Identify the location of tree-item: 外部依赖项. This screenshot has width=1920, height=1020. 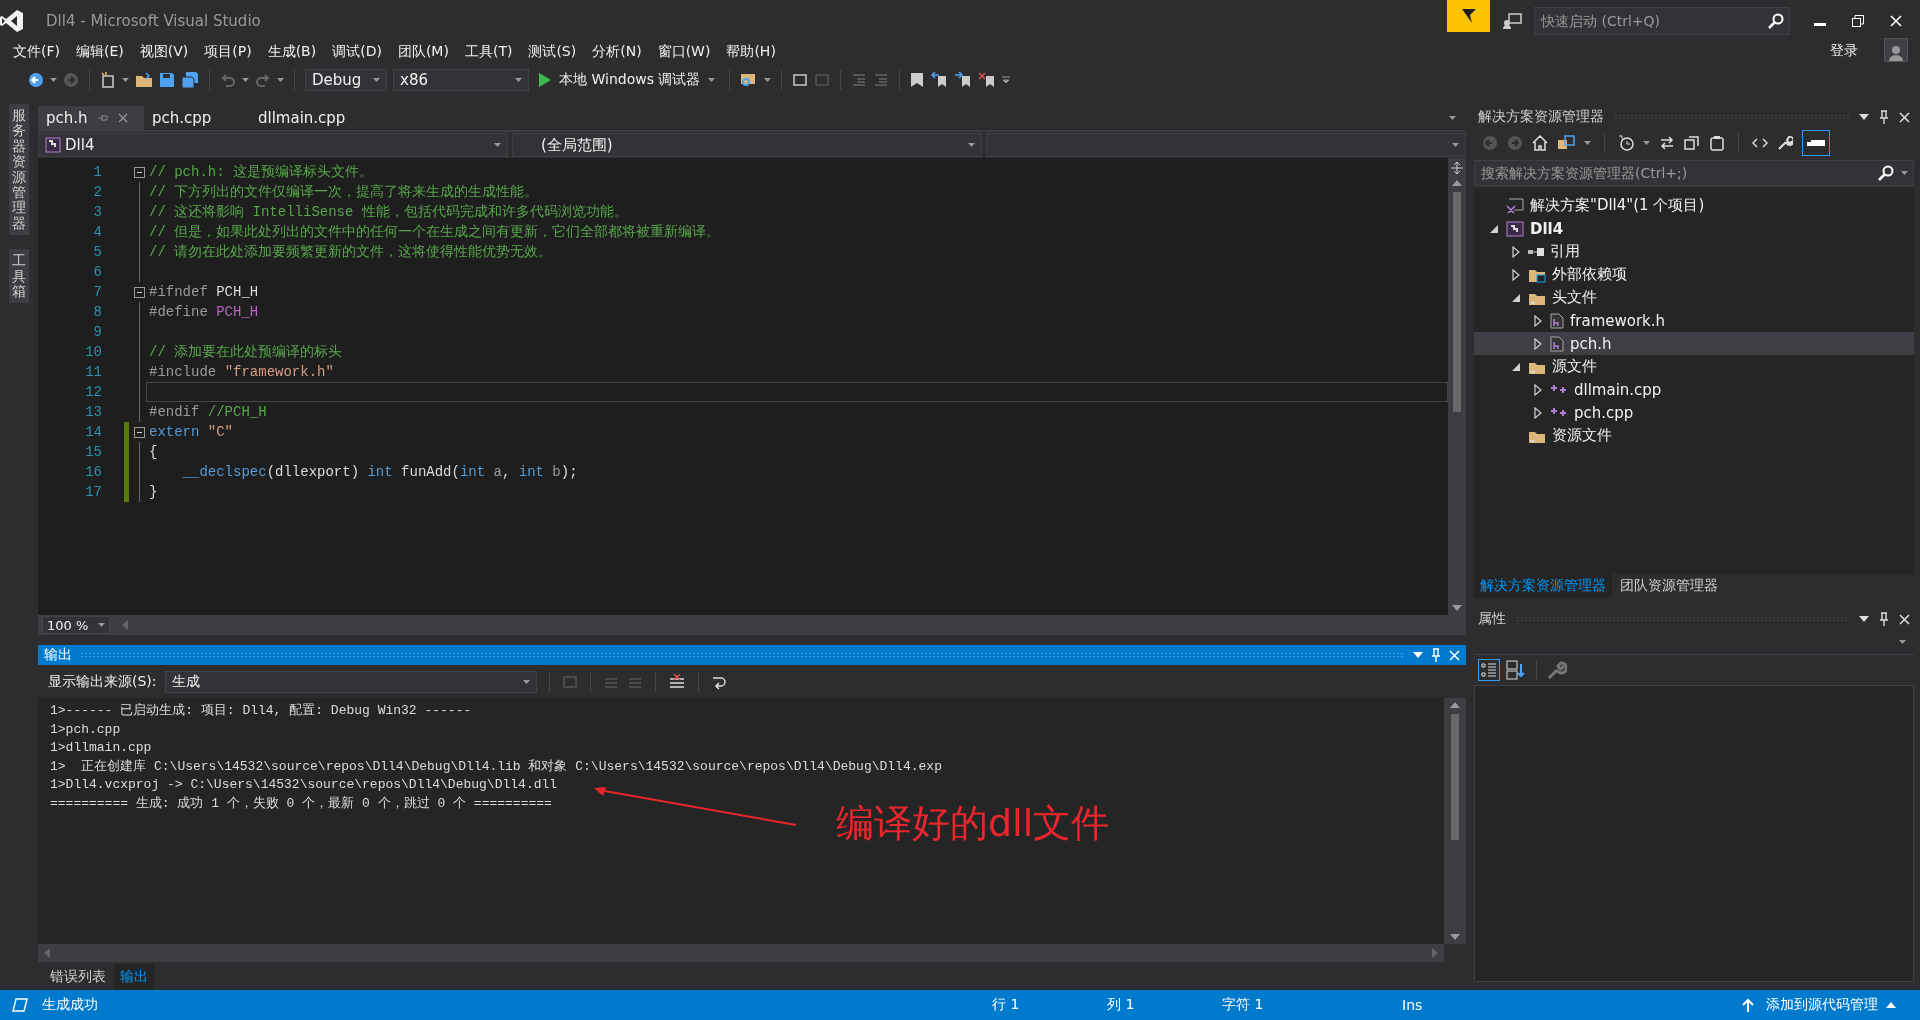
(1694, 274).